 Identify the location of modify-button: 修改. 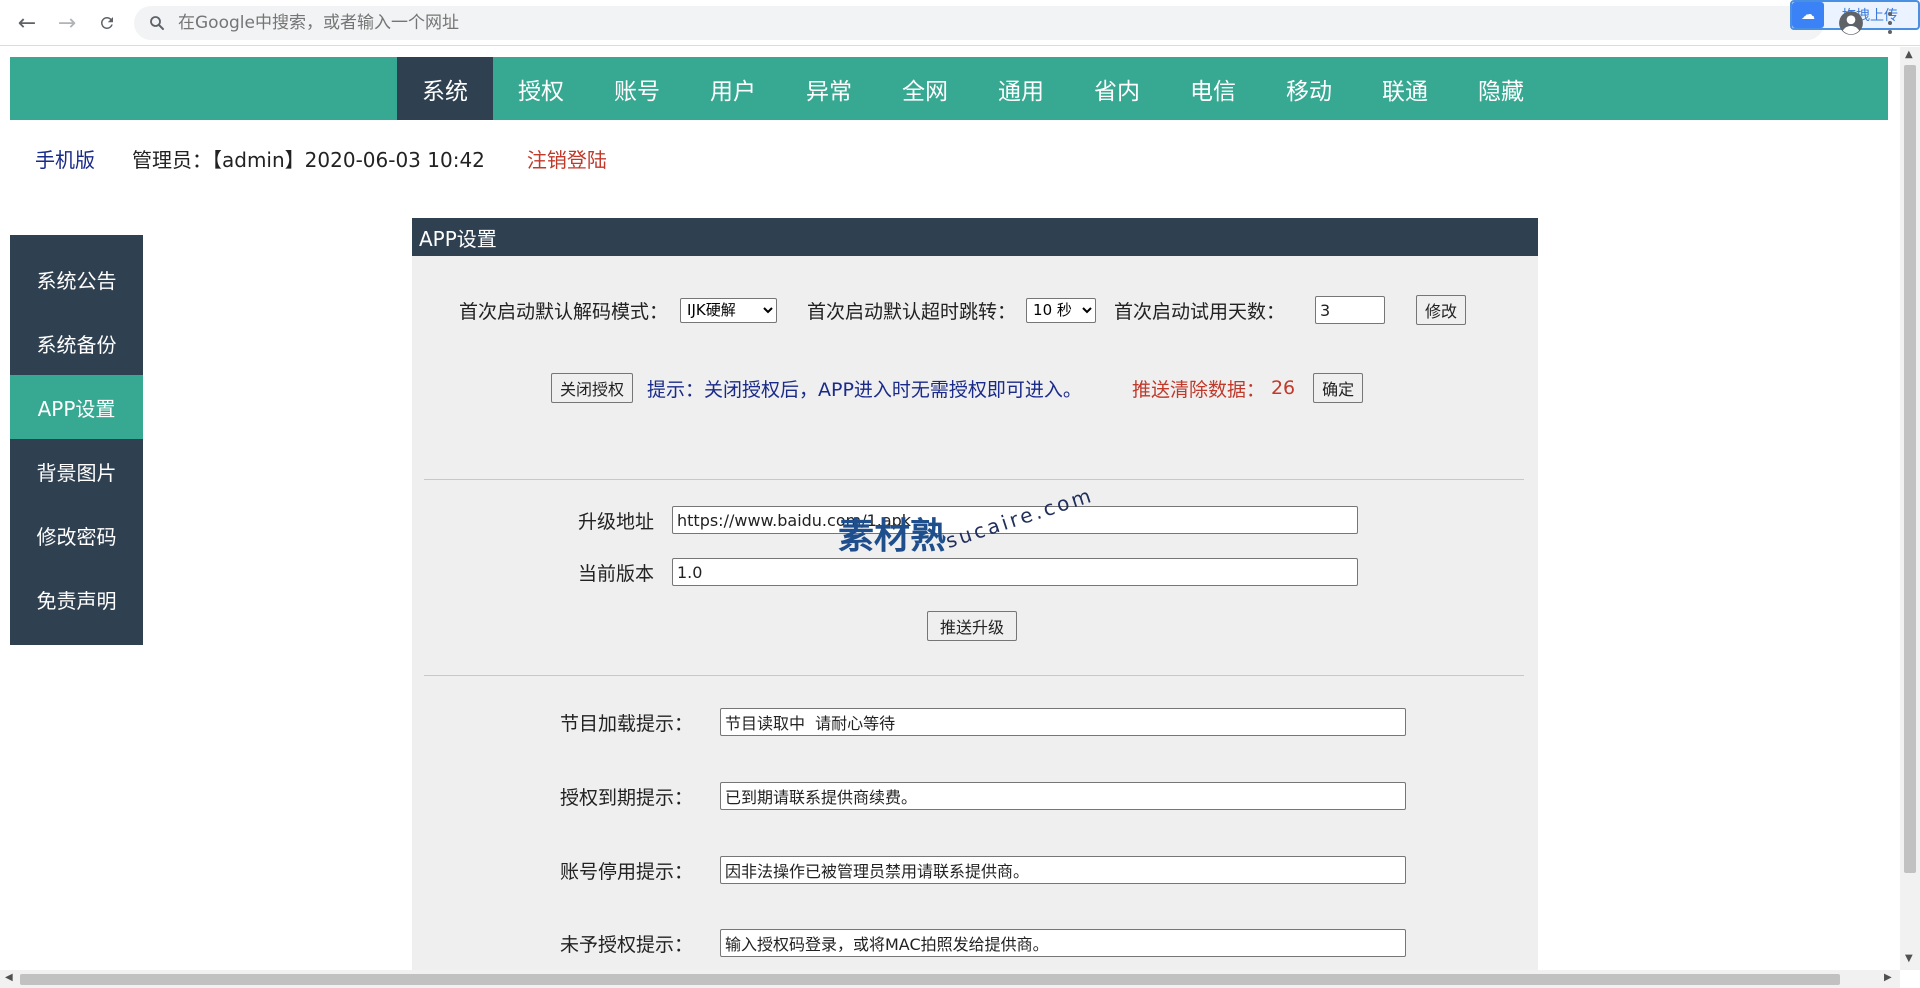
(1441, 310).